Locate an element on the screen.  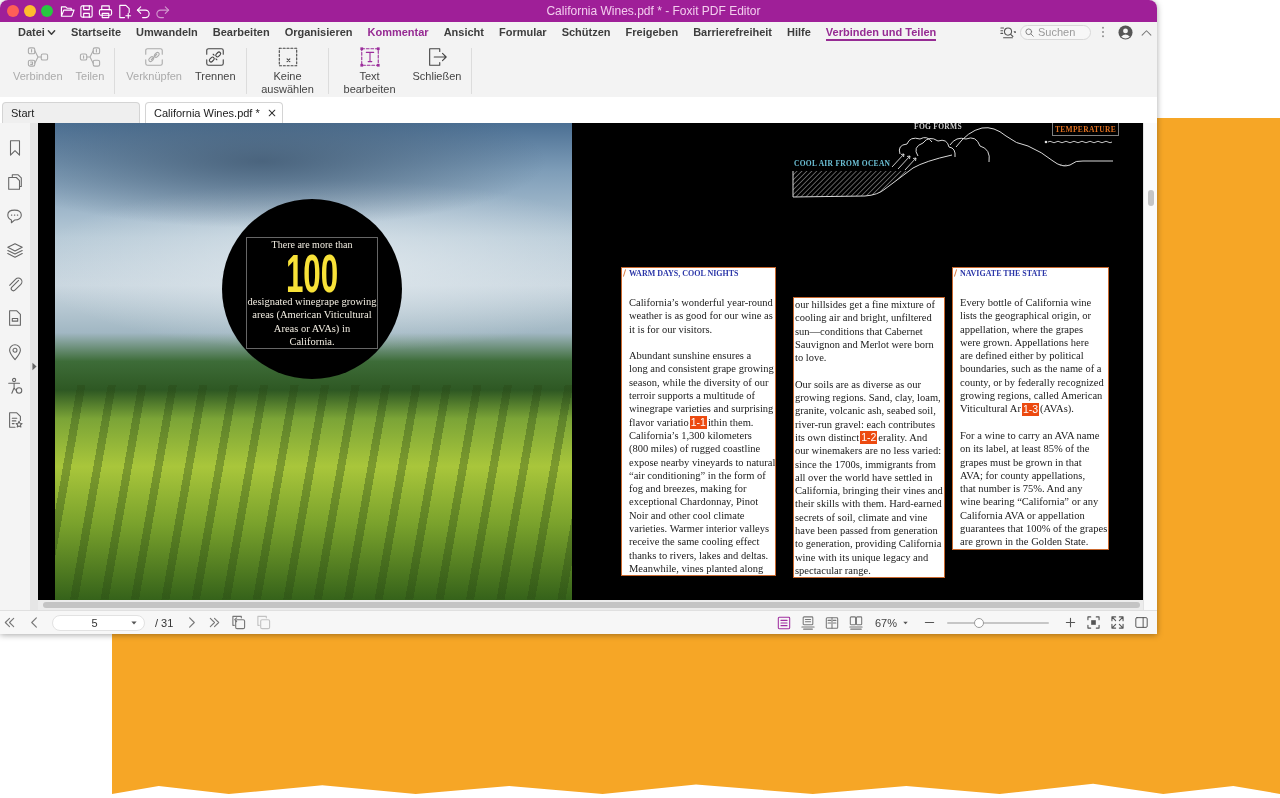
unlink-icon is located at coordinates (215, 57).